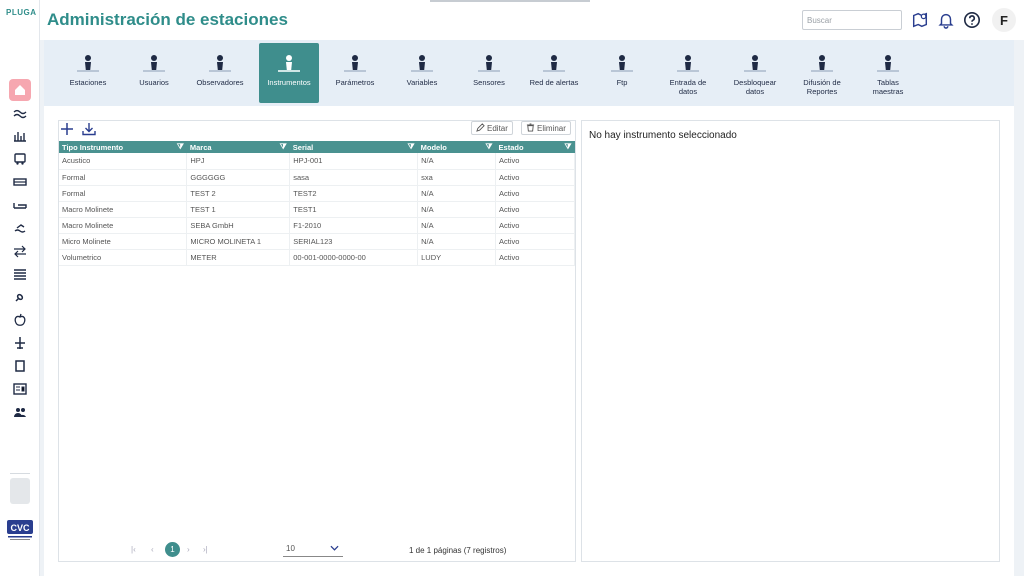 The width and height of the screenshot is (1024, 576). Describe the element at coordinates (172, 549) in the screenshot. I see `page-number-current: 1` at that location.